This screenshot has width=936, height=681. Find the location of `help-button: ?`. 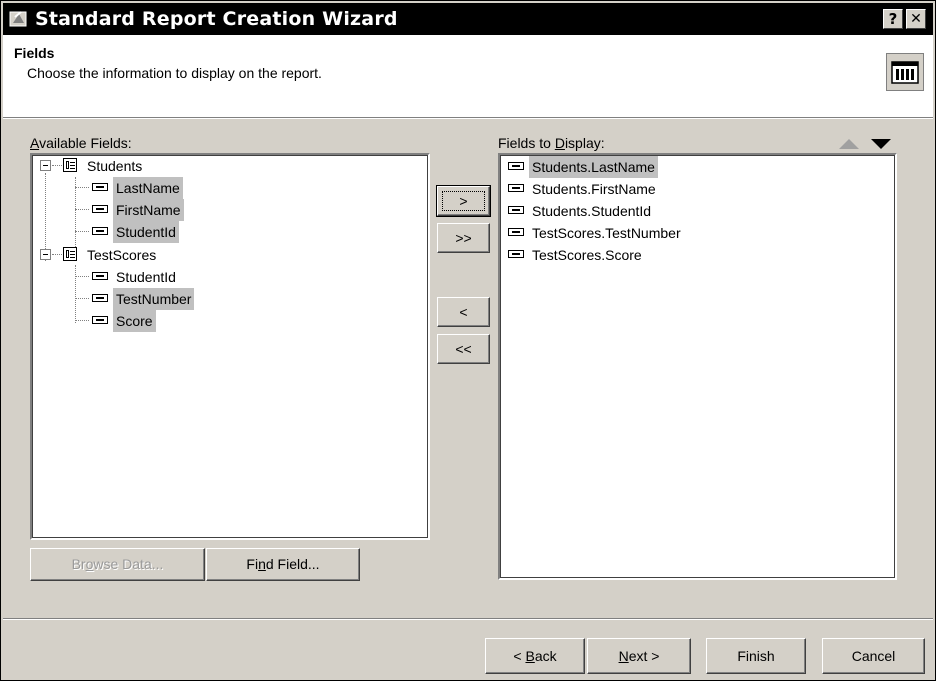

help-button: ? is located at coordinates (893, 19).